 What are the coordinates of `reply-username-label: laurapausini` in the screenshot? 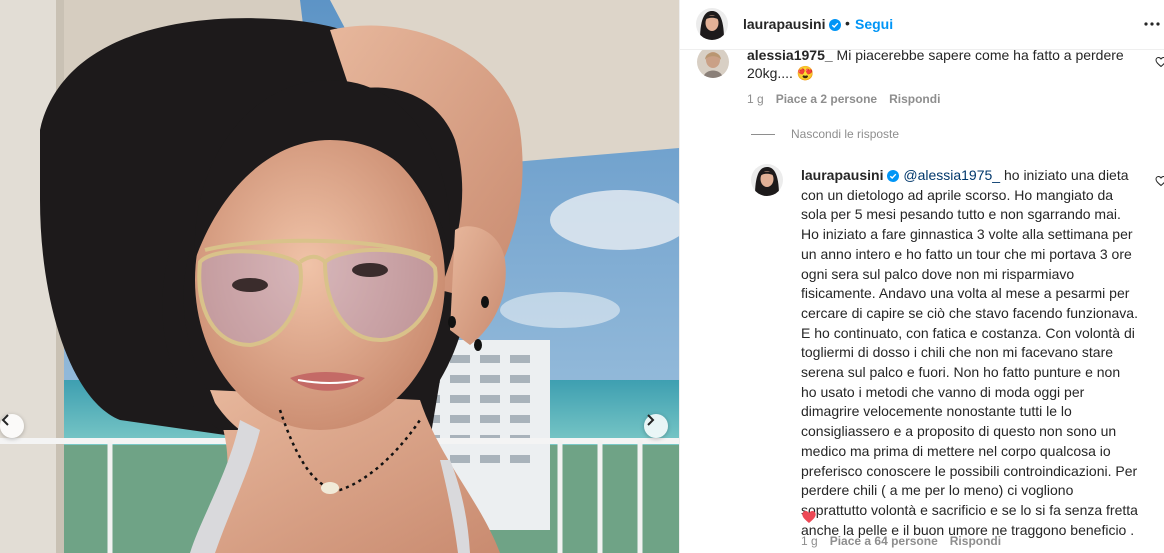 It's located at (842, 175).